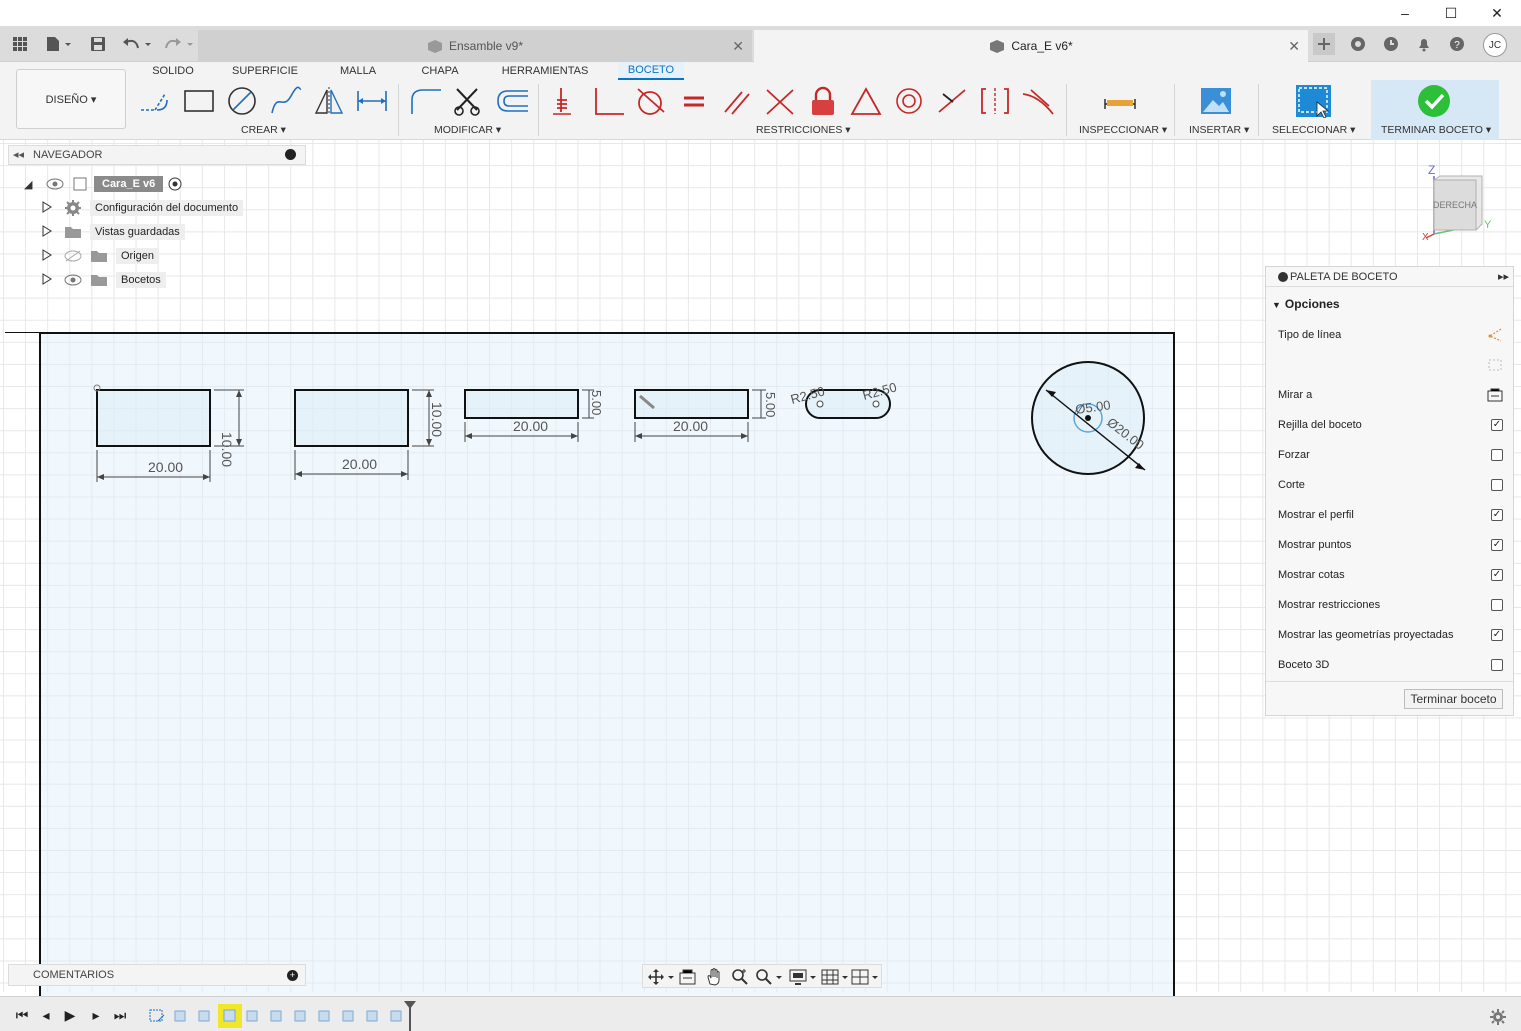 The image size is (1521, 1031). I want to click on tree-item-origin: Origen, so click(101, 256).